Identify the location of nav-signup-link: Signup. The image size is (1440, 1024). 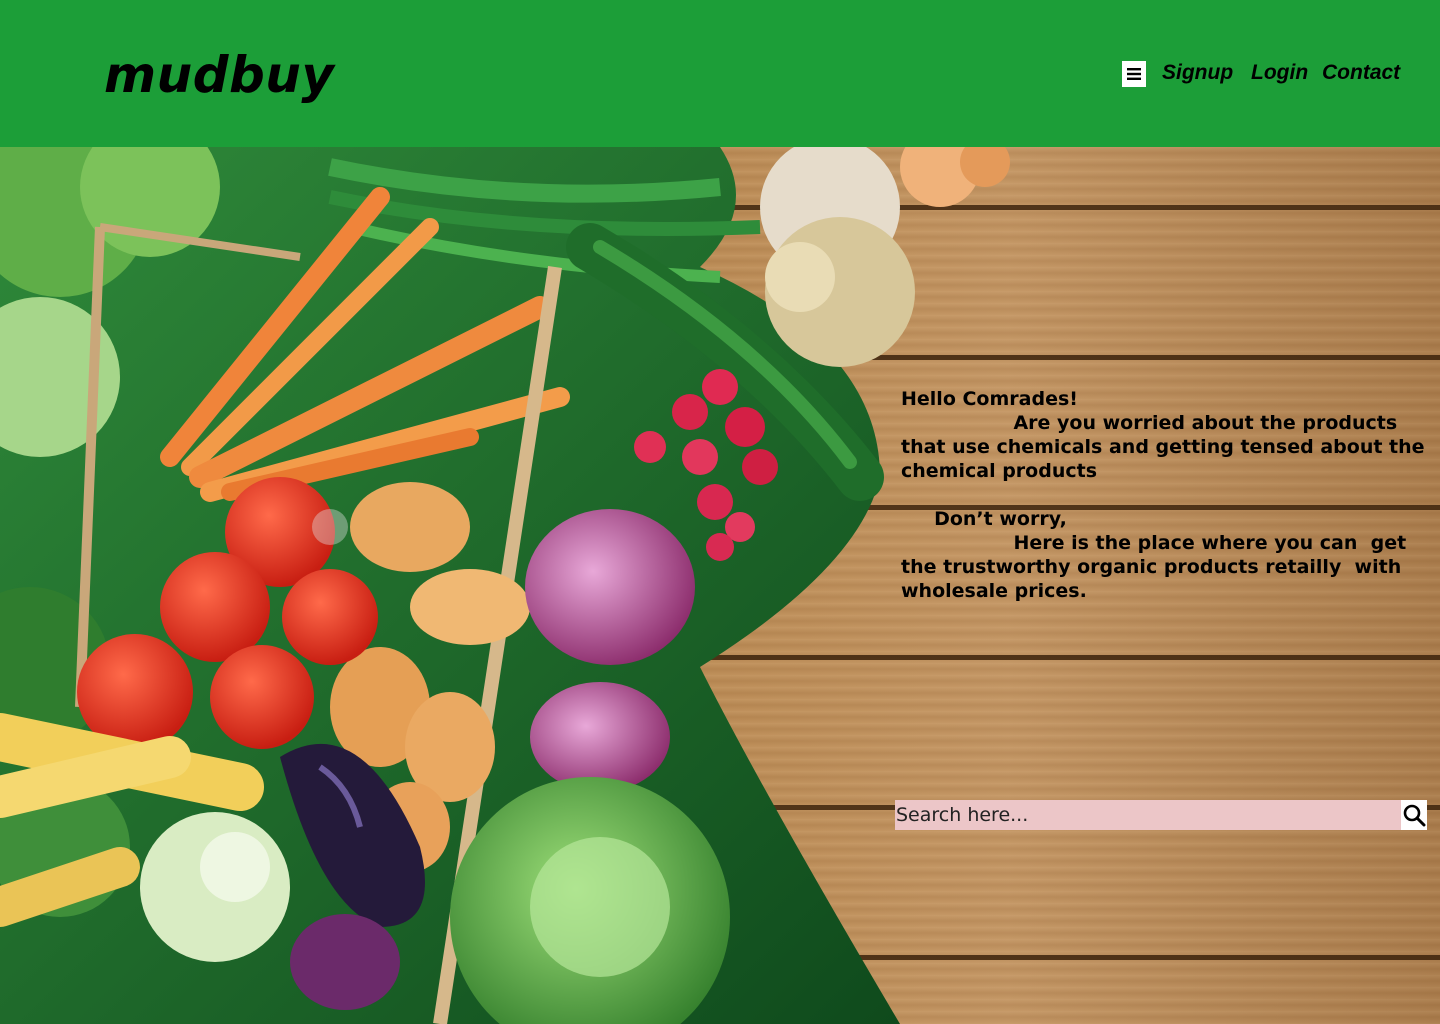
(1197, 73).